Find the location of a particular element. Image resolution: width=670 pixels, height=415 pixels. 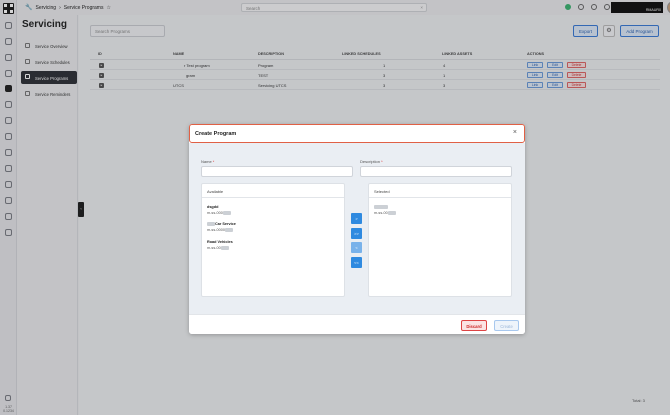

list-item: Road Vehicles m-ss-00 is located at coordinates (220, 245).